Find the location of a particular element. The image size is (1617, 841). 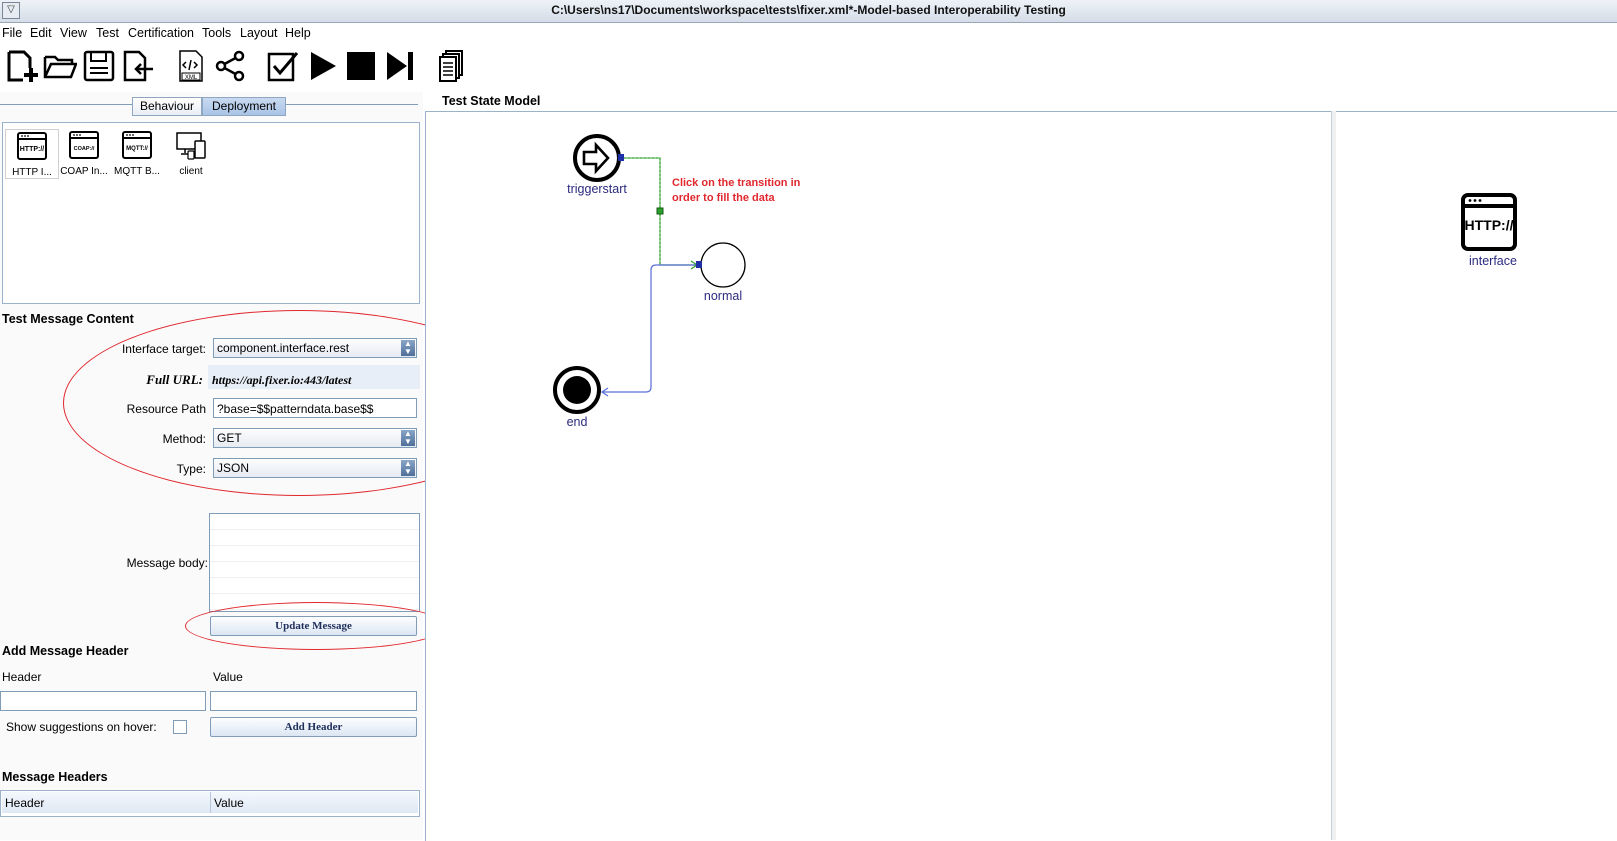

menu-edit: Edit is located at coordinates (41, 33).